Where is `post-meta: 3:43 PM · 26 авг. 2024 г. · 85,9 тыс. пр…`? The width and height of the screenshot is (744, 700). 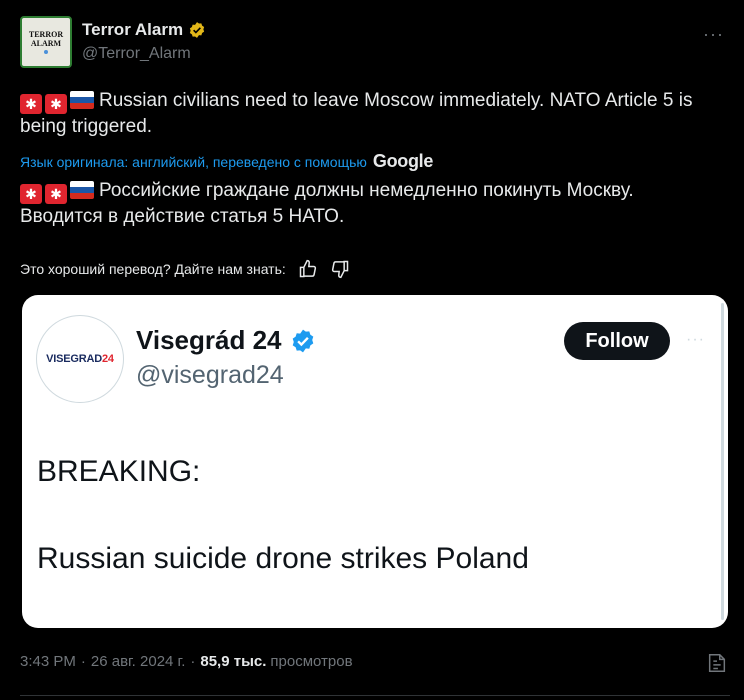 post-meta: 3:43 PM · 26 авг. 2024 г. · 85,9 тыс. пр… is located at coordinates (186, 661).